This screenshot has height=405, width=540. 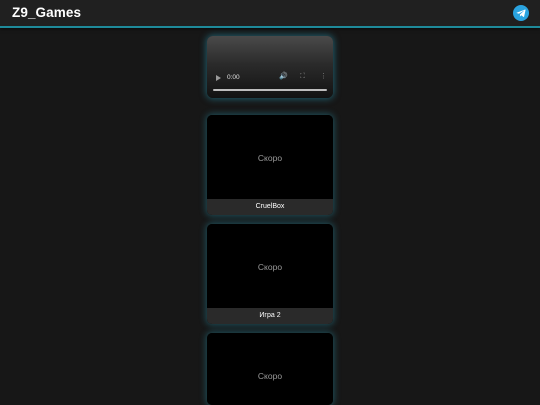 What do you see at coordinates (270, 90) in the screenshot?
I see `video-progress-bar` at bounding box center [270, 90].